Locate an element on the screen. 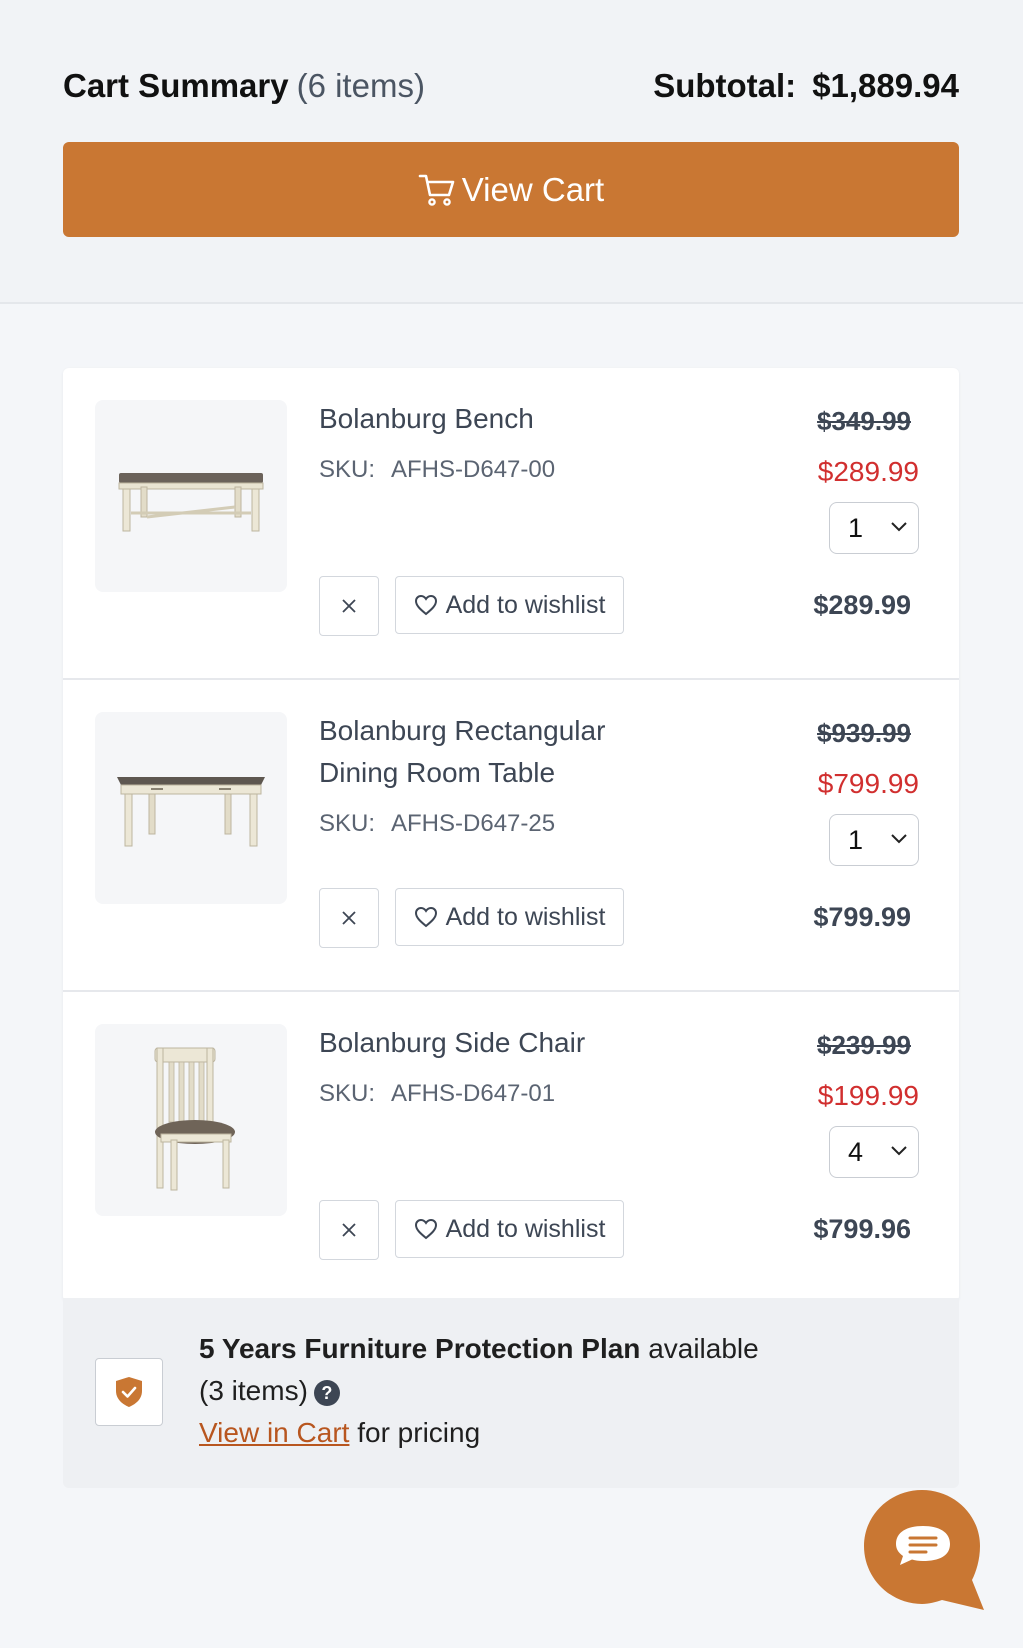 This screenshot has width=1023, height=1648. line-total: $799.96 is located at coordinates (862, 1229).